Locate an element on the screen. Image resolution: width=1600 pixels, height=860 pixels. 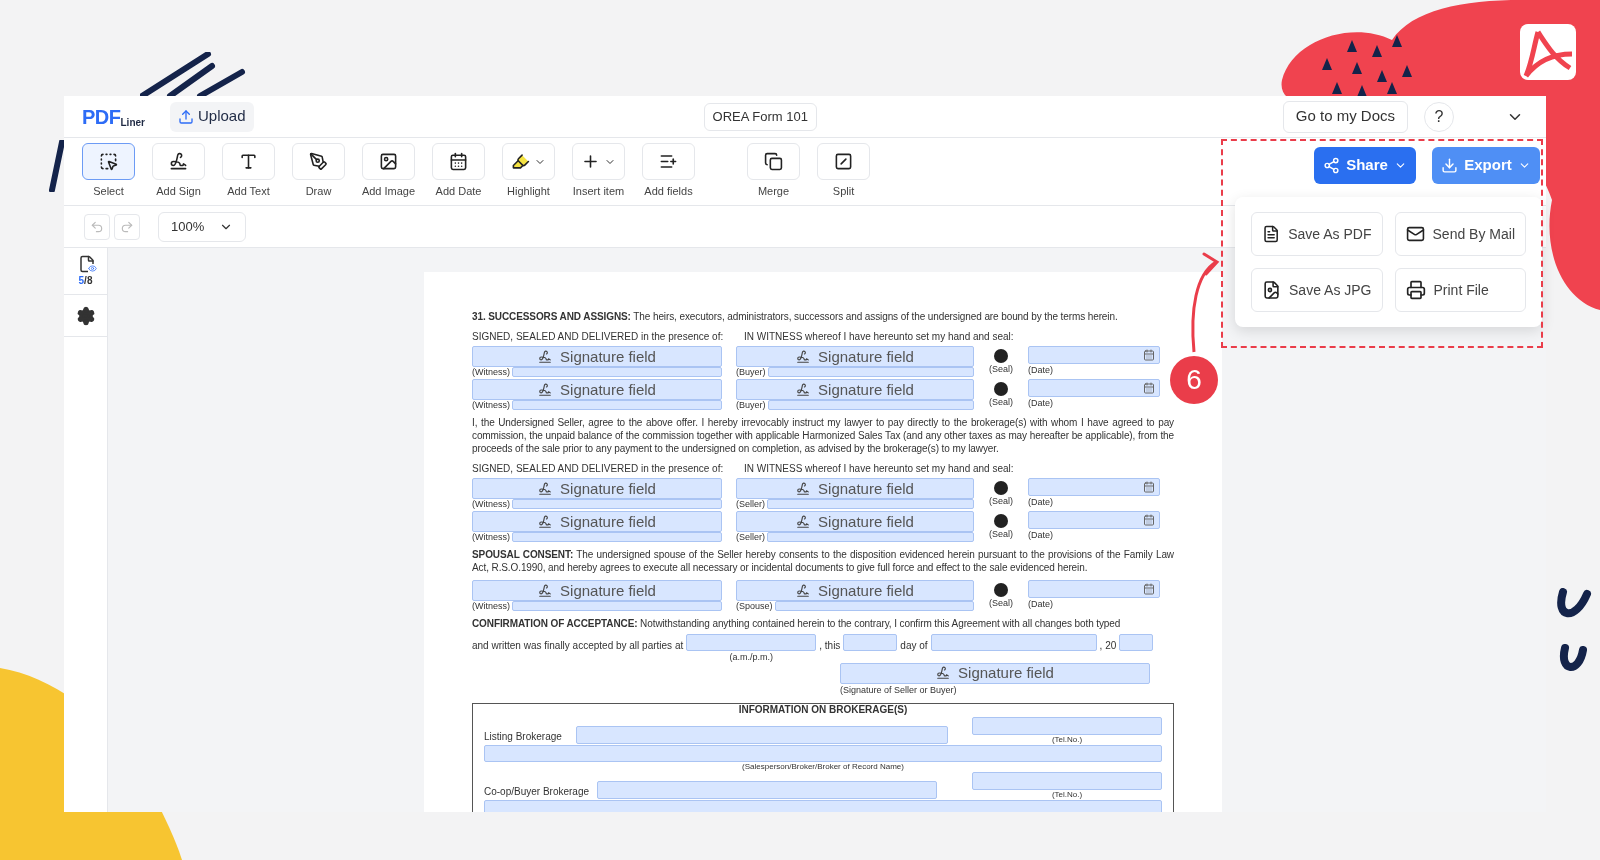
field-label: Listing Brokerage is located at coordinates (523, 737).